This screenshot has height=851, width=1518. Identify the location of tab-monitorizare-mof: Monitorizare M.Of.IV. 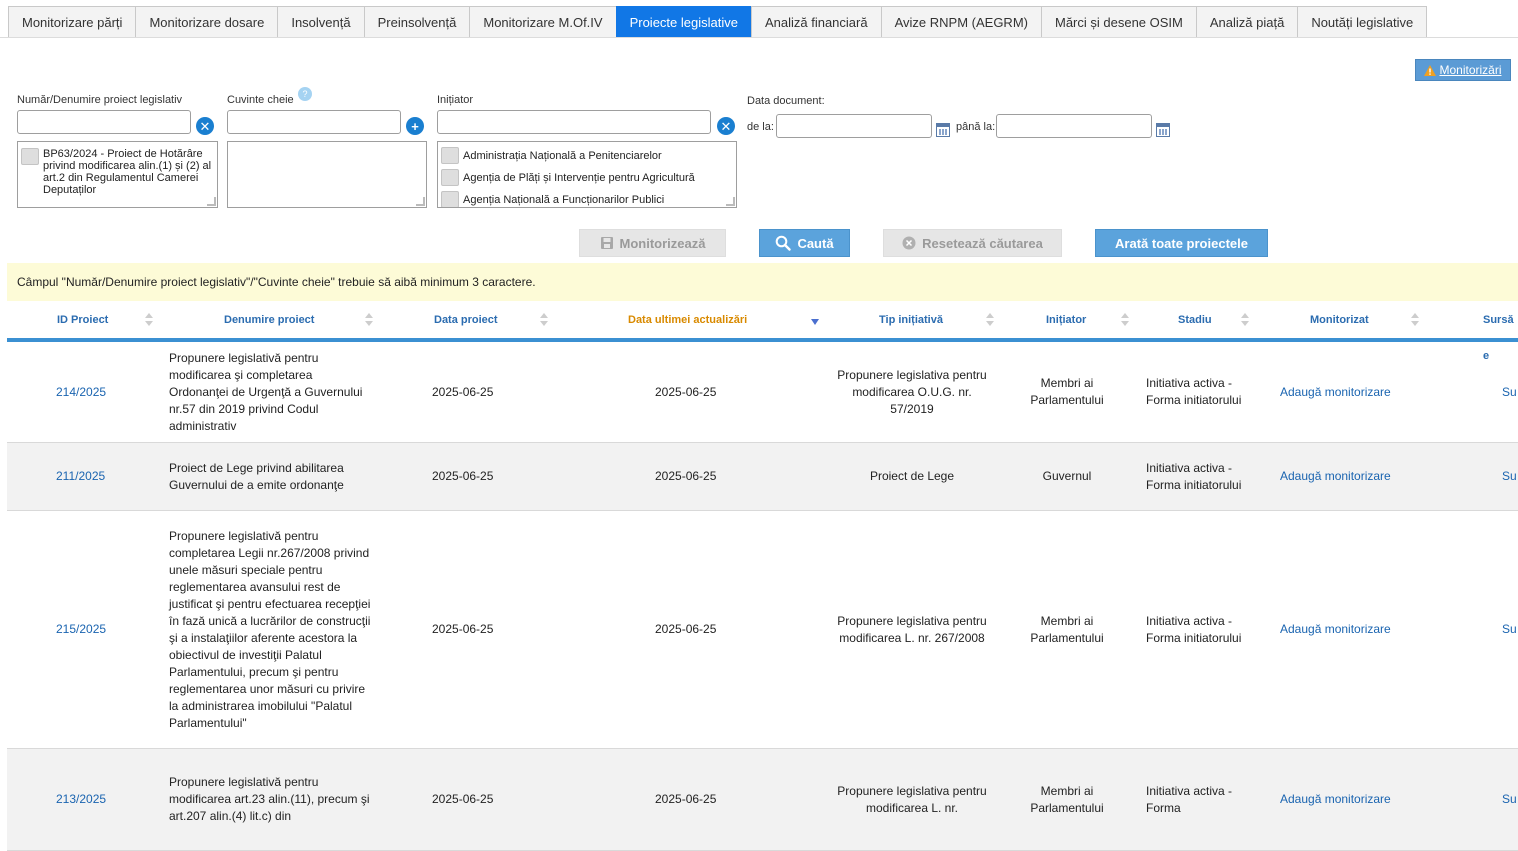
(542, 22).